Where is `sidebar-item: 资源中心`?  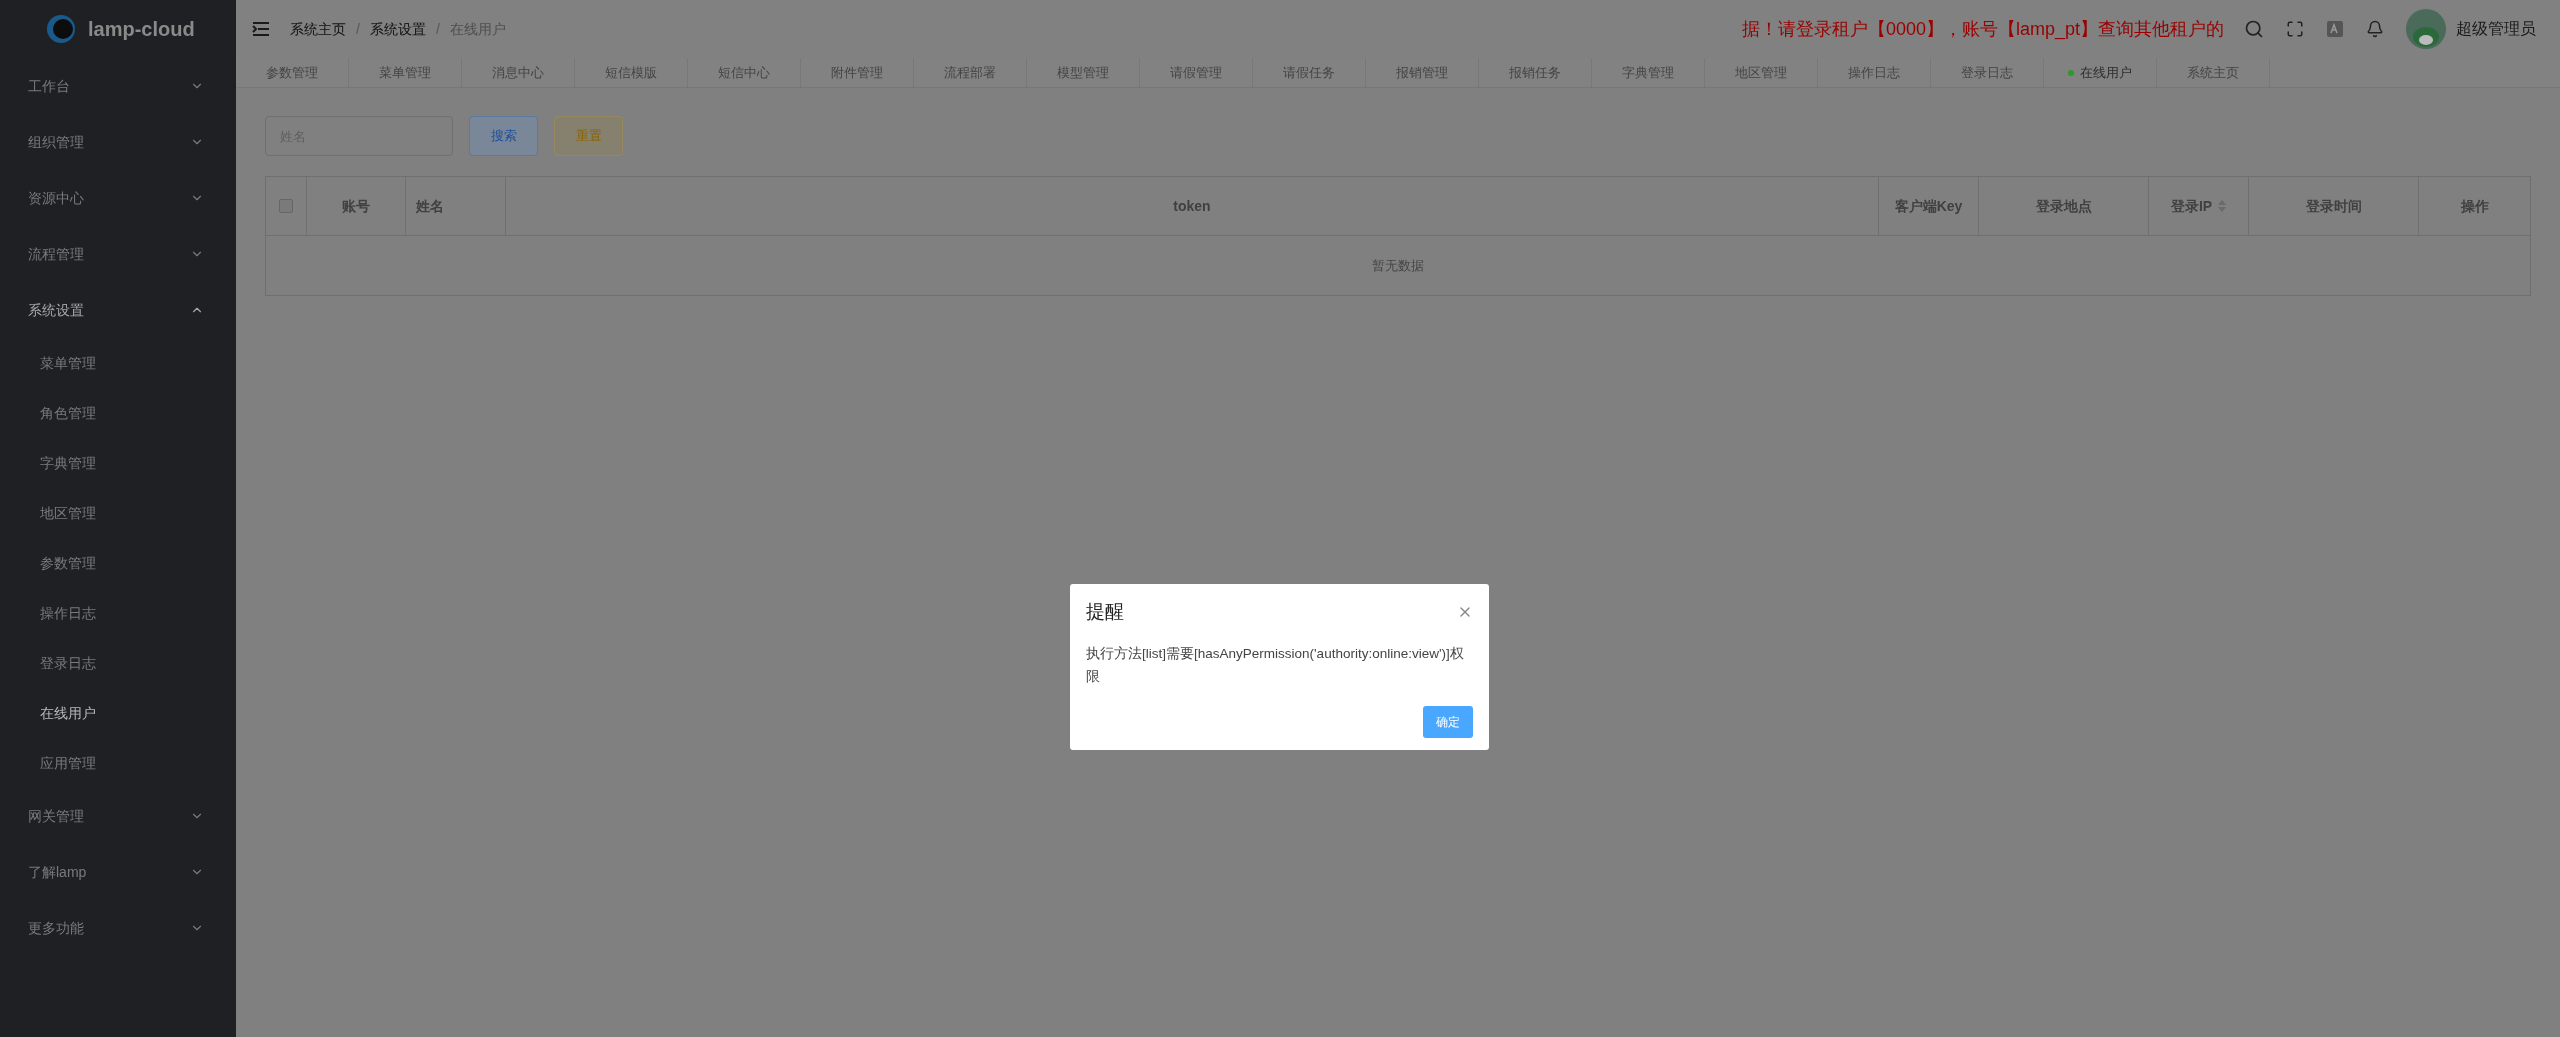
sidebar-item: 资源中心 is located at coordinates (118, 198).